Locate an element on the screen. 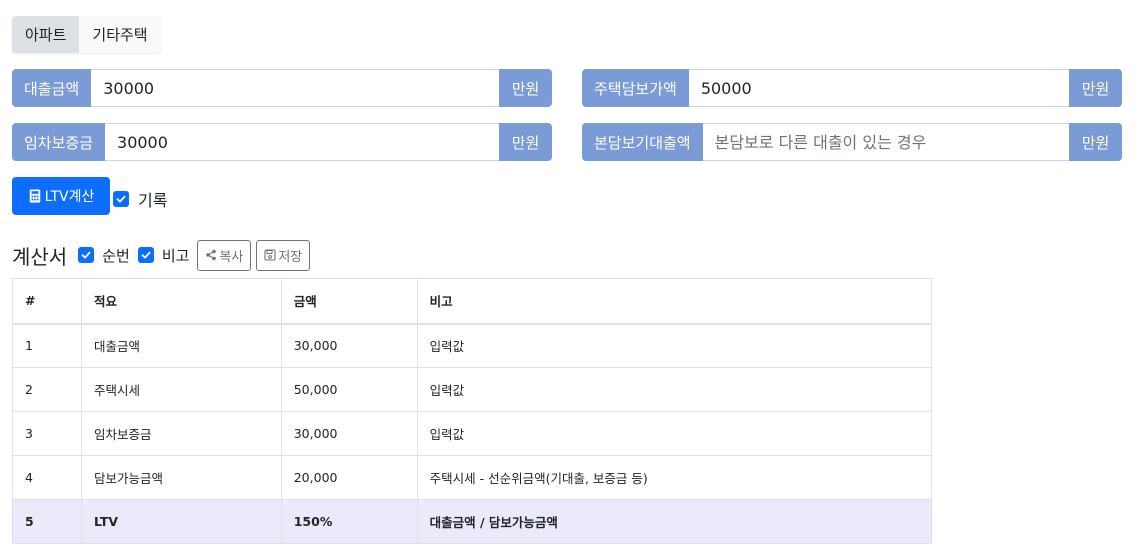 The width and height of the screenshot is (1133, 553). share-icon is located at coordinates (211, 255).